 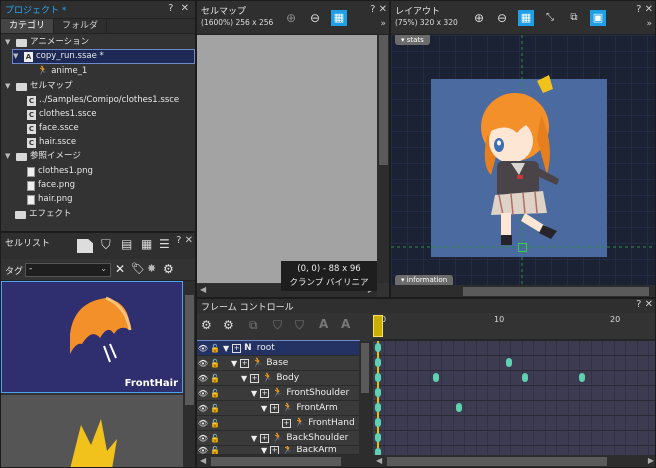 What do you see at coordinates (138, 268) in the screenshot?
I see `tag-icon: 🏷` at bounding box center [138, 268].